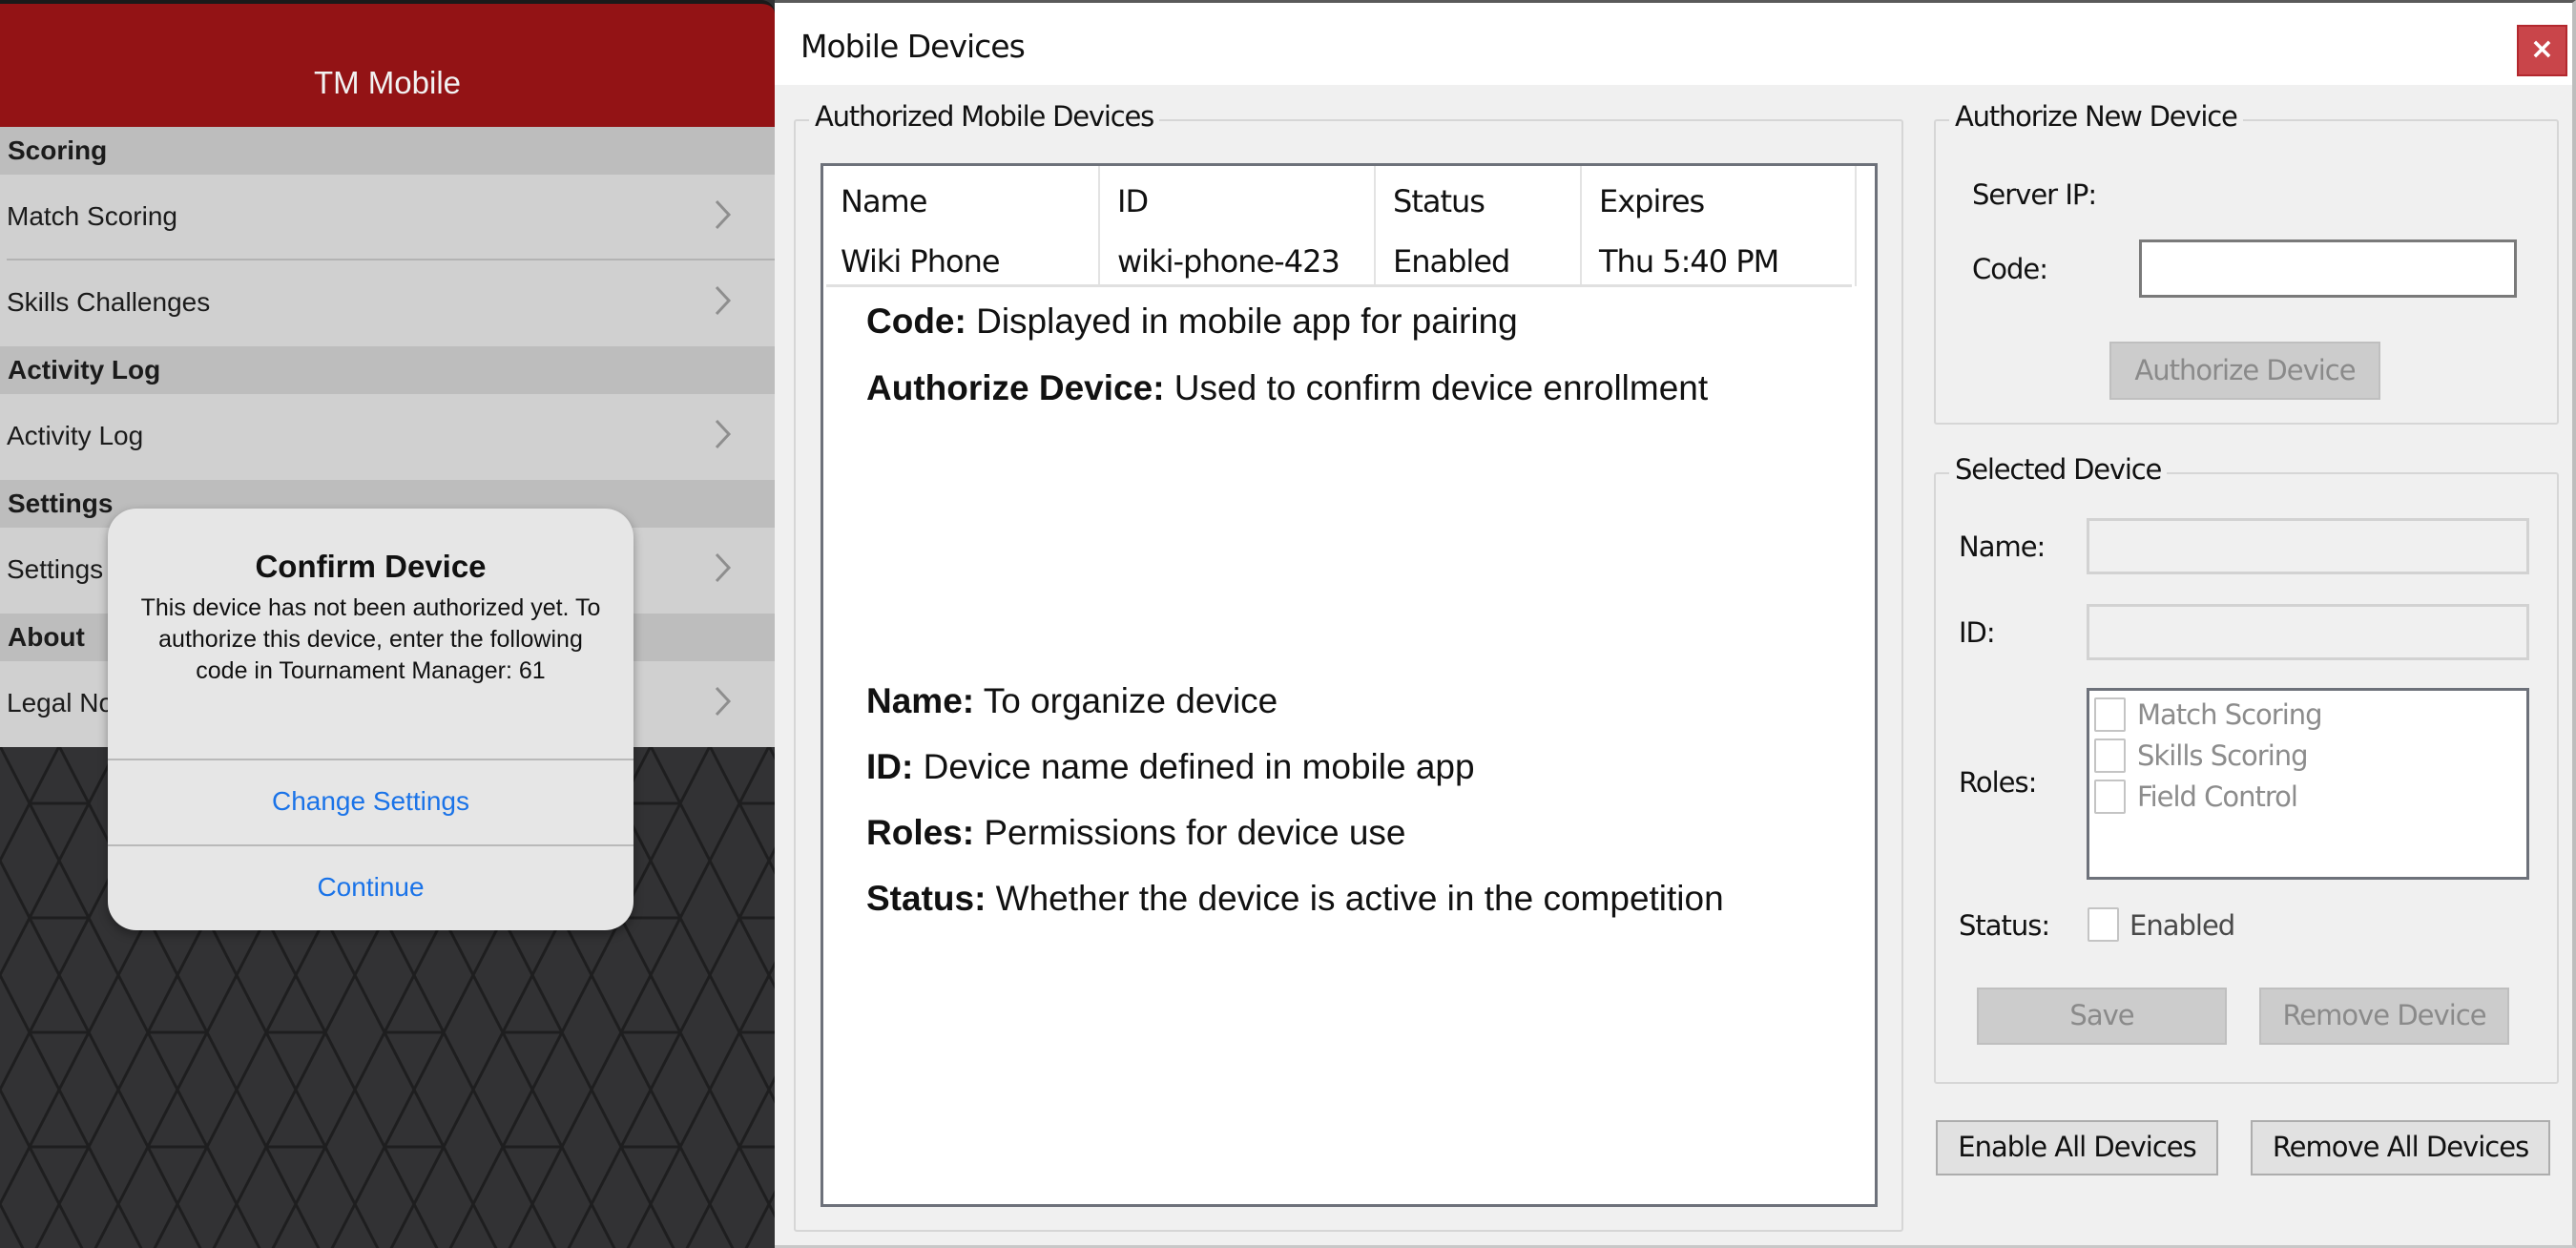  I want to click on enable-all-devices-button: Enable All Devices, so click(2077, 1148).